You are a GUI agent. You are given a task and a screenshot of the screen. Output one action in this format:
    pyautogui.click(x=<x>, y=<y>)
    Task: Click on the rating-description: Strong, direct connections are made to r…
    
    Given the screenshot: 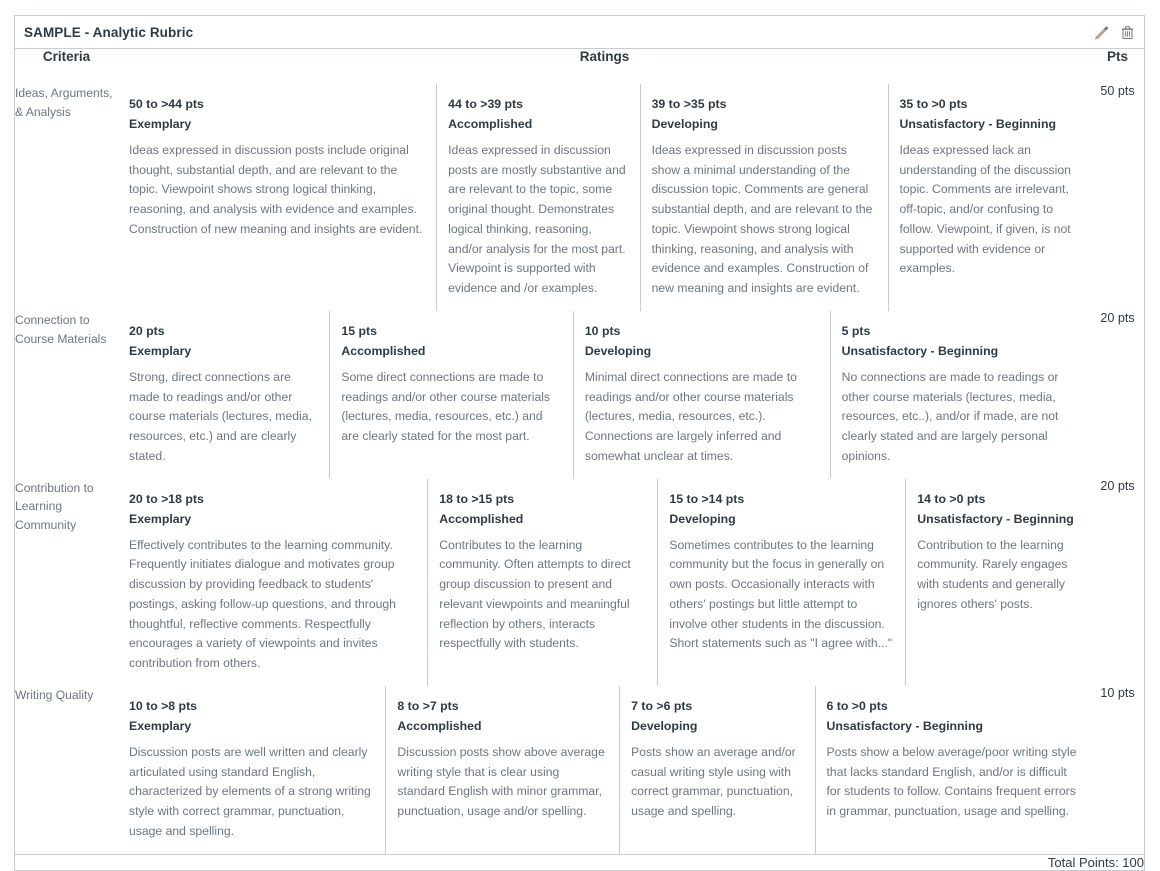 What is the action you would take?
    pyautogui.click(x=220, y=416)
    